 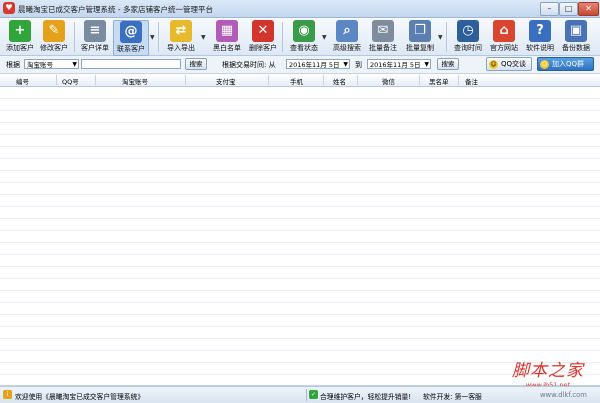 I want to click on edit-icon: ✎, so click(x=54, y=31).